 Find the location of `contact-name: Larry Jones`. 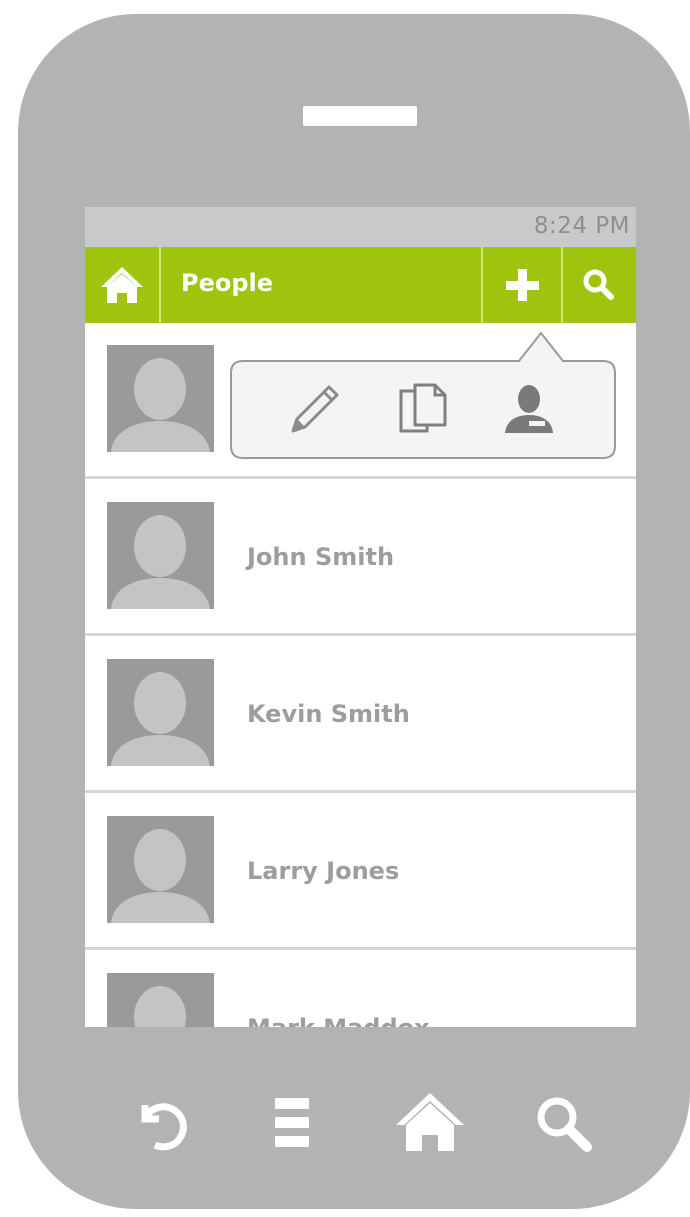

contact-name: Larry Jones is located at coordinates (323, 871).